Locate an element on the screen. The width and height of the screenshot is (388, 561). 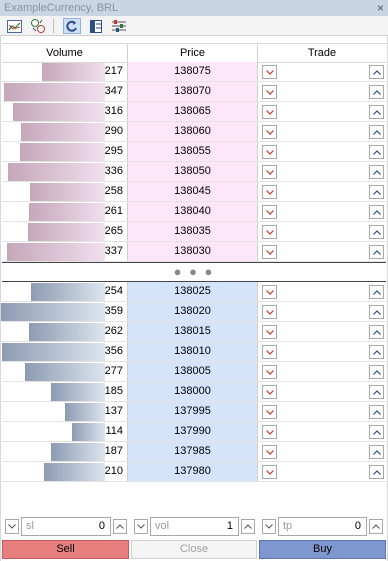
sell-button: Sell is located at coordinates (65, 549).